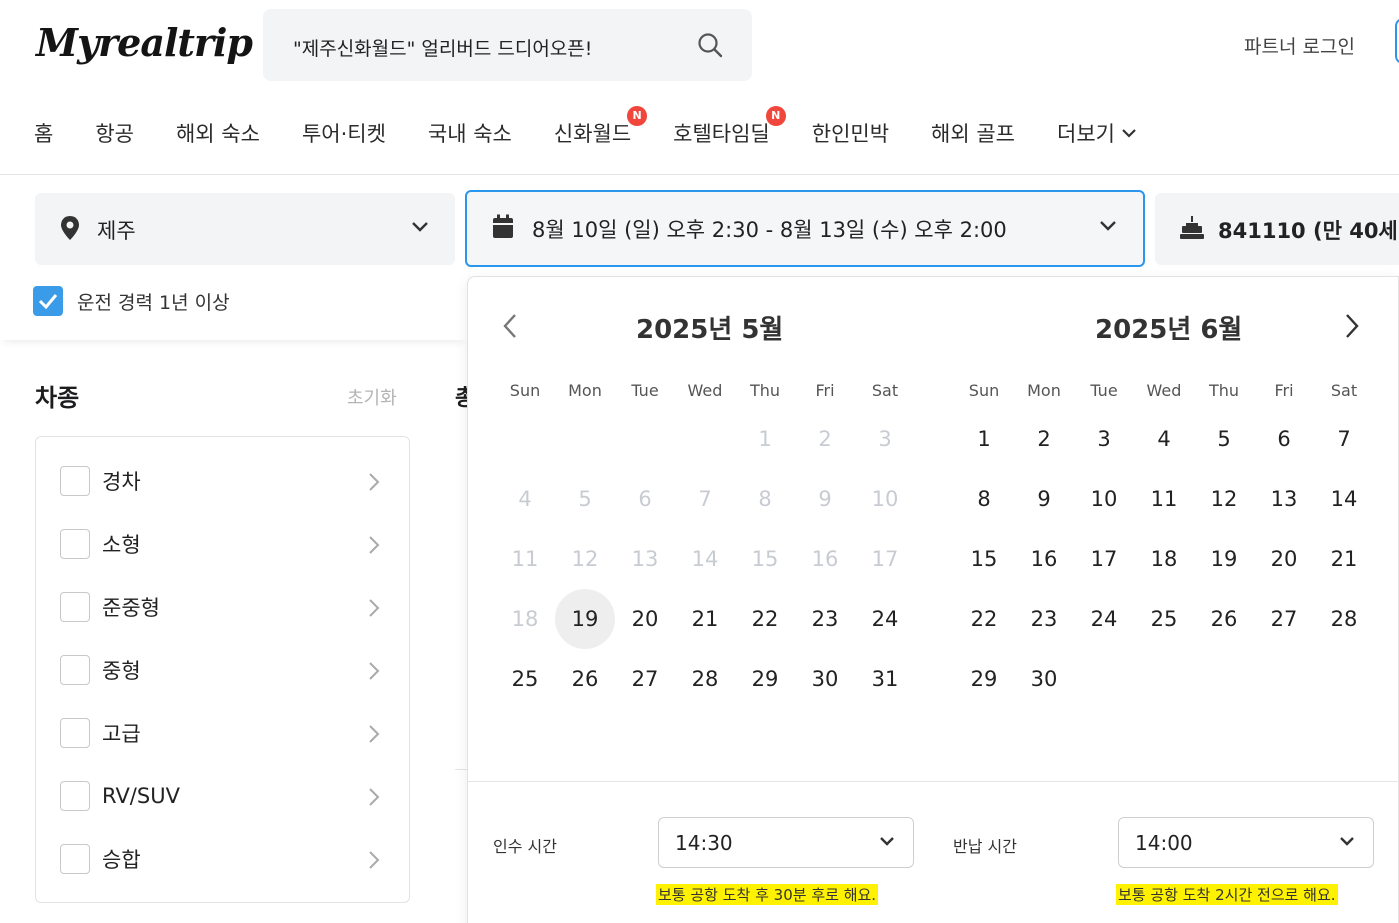  Describe the element at coordinates (786, 842) in the screenshot. I see `pickup-time-select: 14:30` at that location.